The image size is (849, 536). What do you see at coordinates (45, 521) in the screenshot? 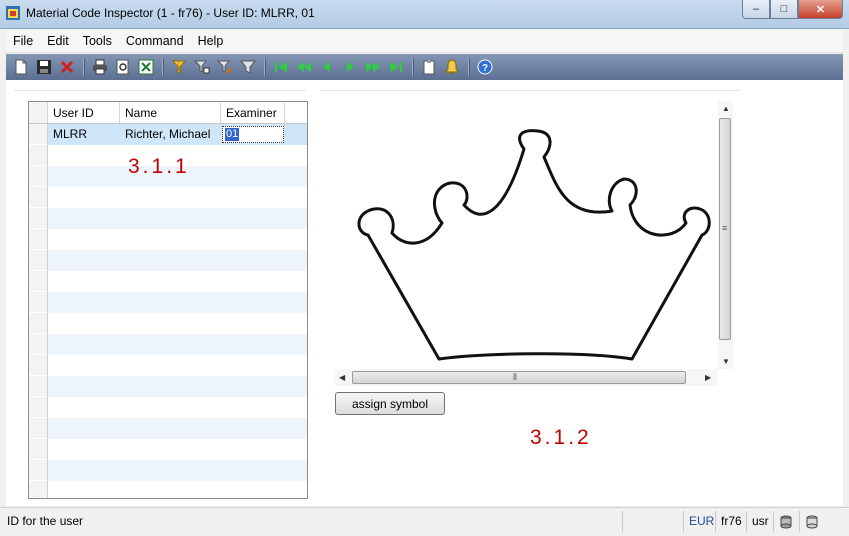
I see `status-text: ID for the user` at bounding box center [45, 521].